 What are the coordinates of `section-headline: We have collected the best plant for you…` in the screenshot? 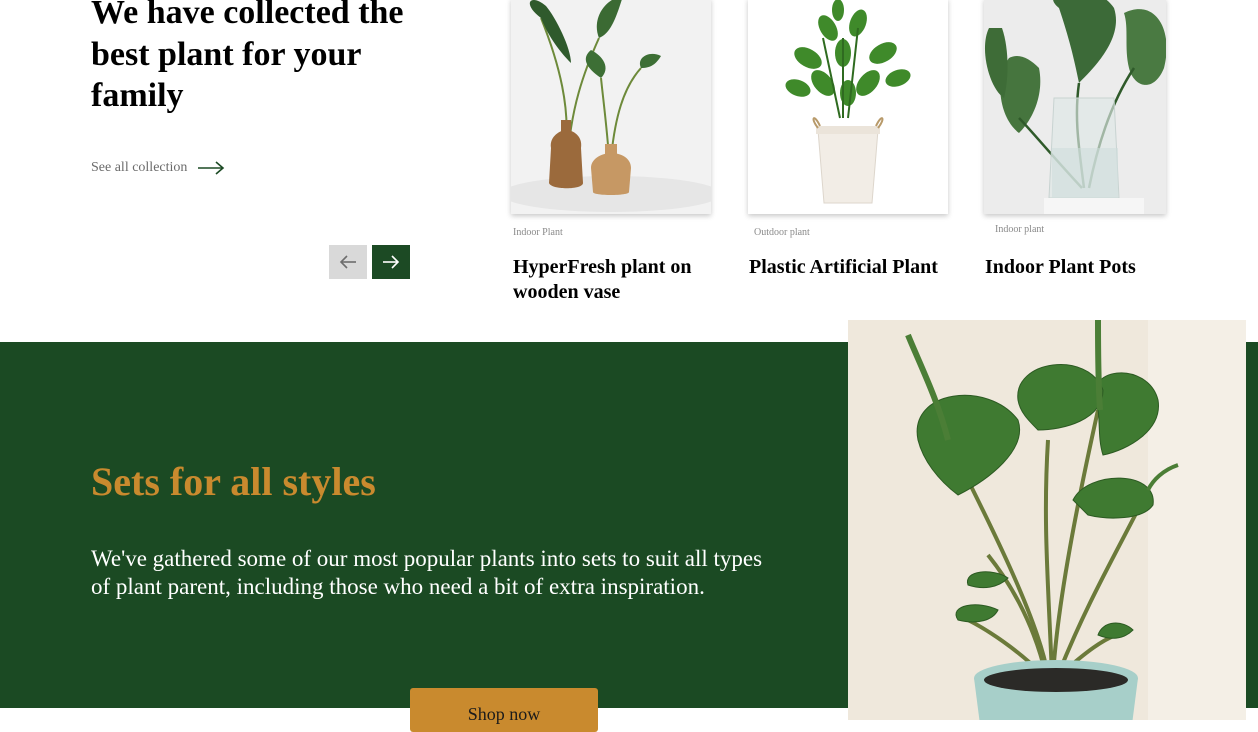 It's located at (247, 57).